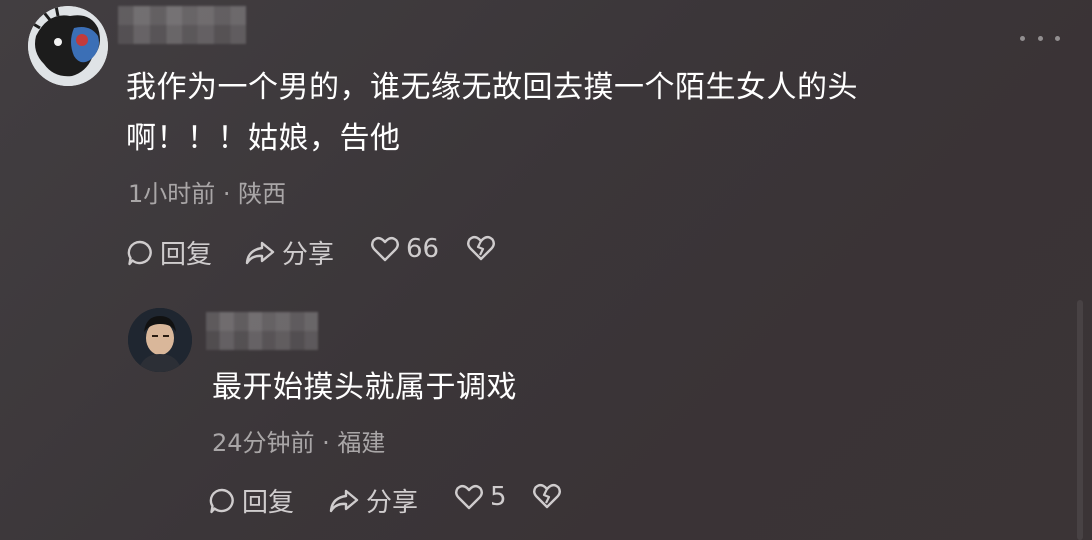 This screenshot has height=540, width=1092. I want to click on like-button: 66, so click(404, 249).